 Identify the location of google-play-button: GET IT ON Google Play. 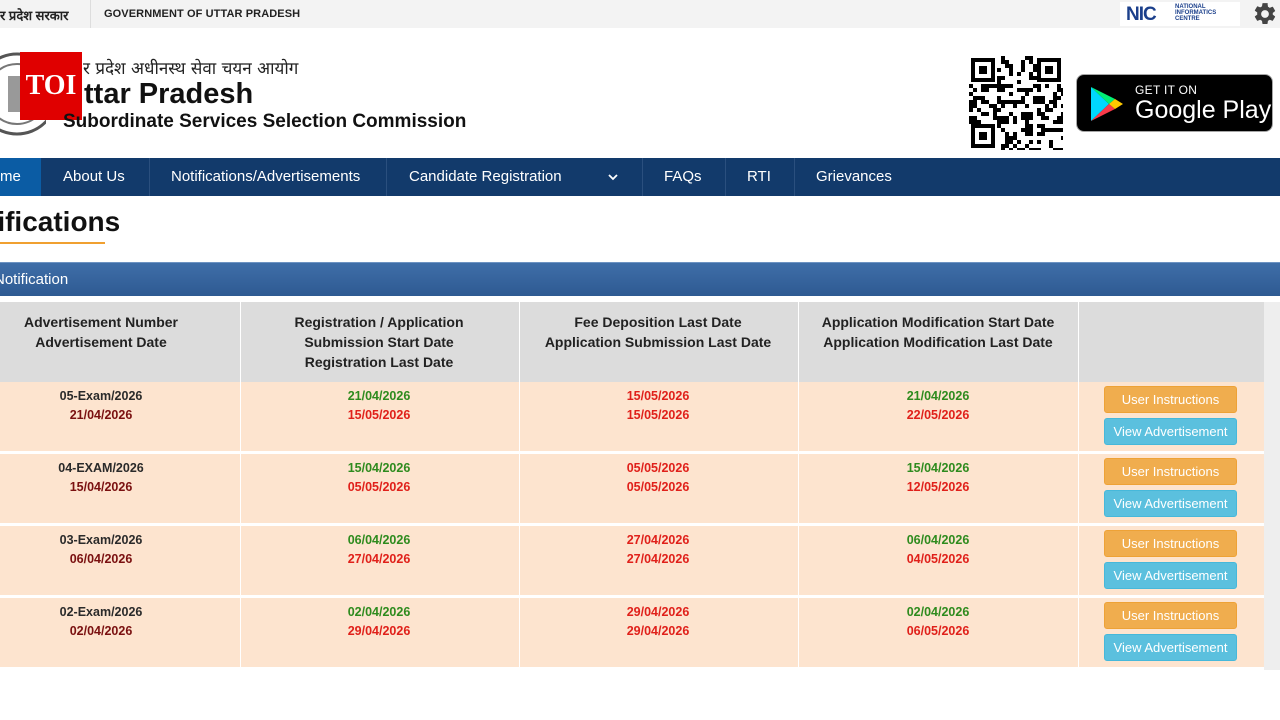
(1174, 103).